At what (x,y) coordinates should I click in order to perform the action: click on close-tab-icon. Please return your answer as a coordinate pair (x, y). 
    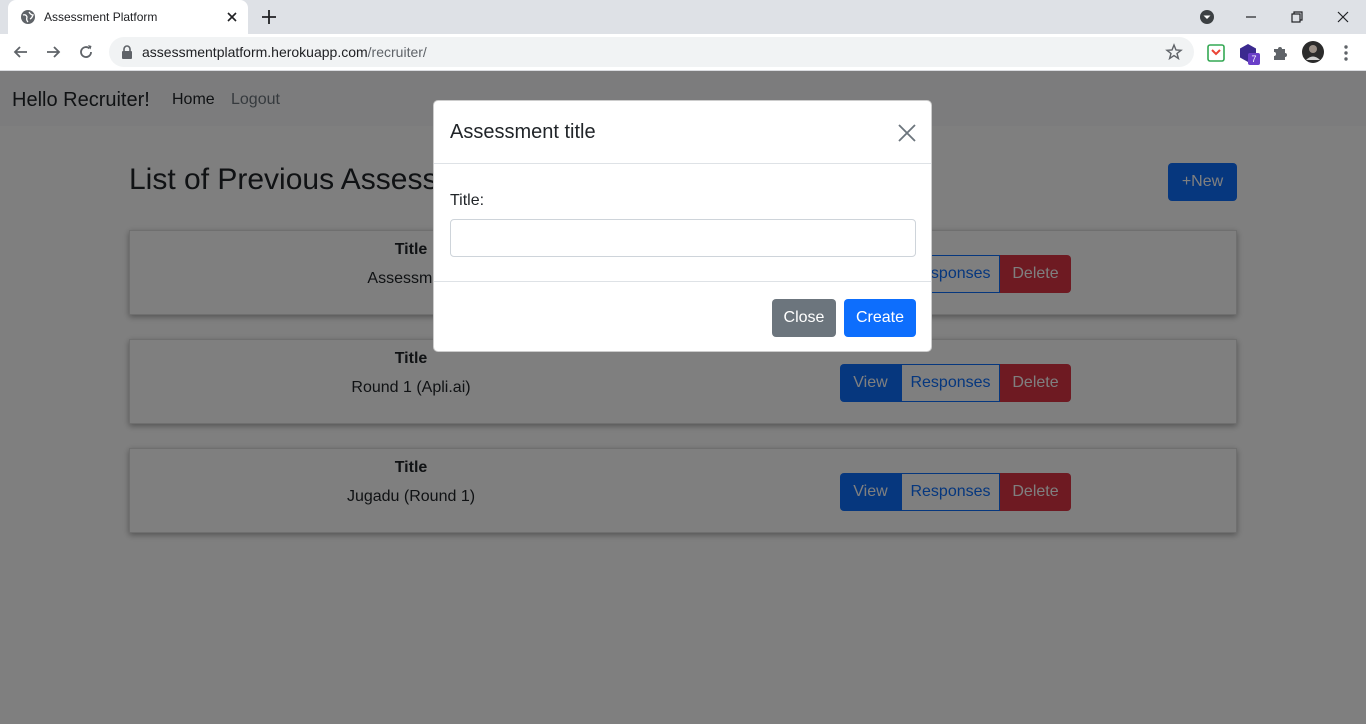
    Looking at the image, I should click on (232, 17).